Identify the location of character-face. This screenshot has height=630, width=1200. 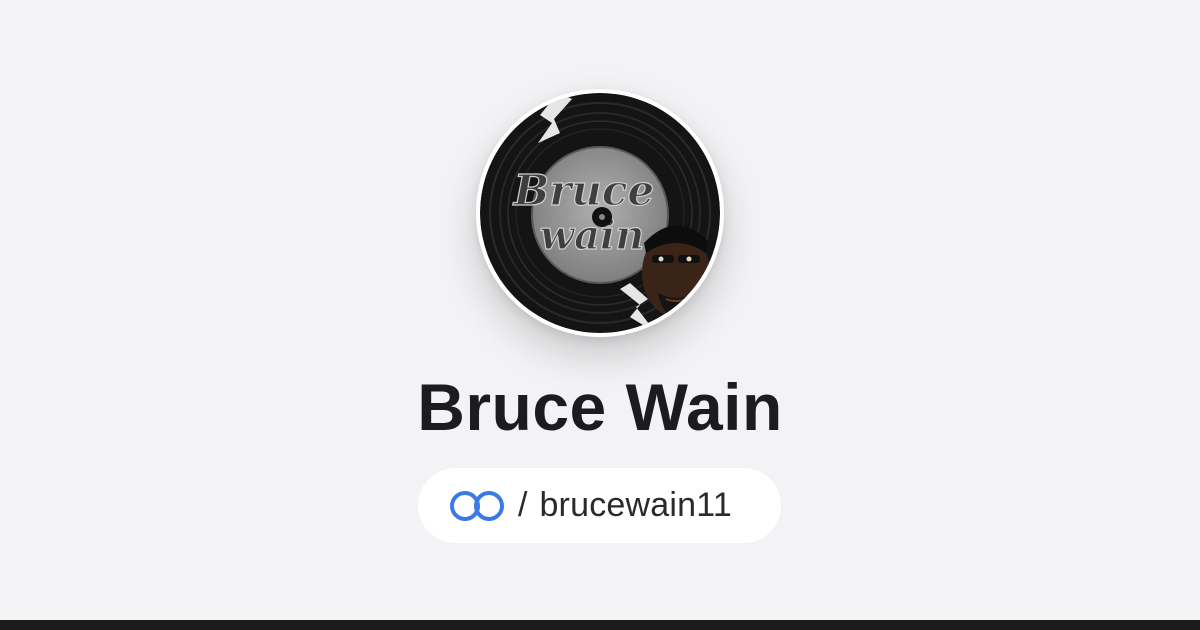
(676, 271).